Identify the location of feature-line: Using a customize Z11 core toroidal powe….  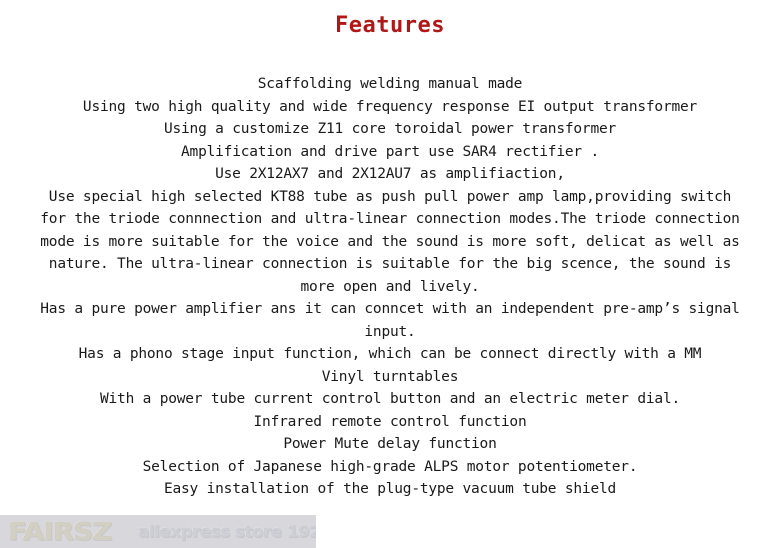
(390, 129).